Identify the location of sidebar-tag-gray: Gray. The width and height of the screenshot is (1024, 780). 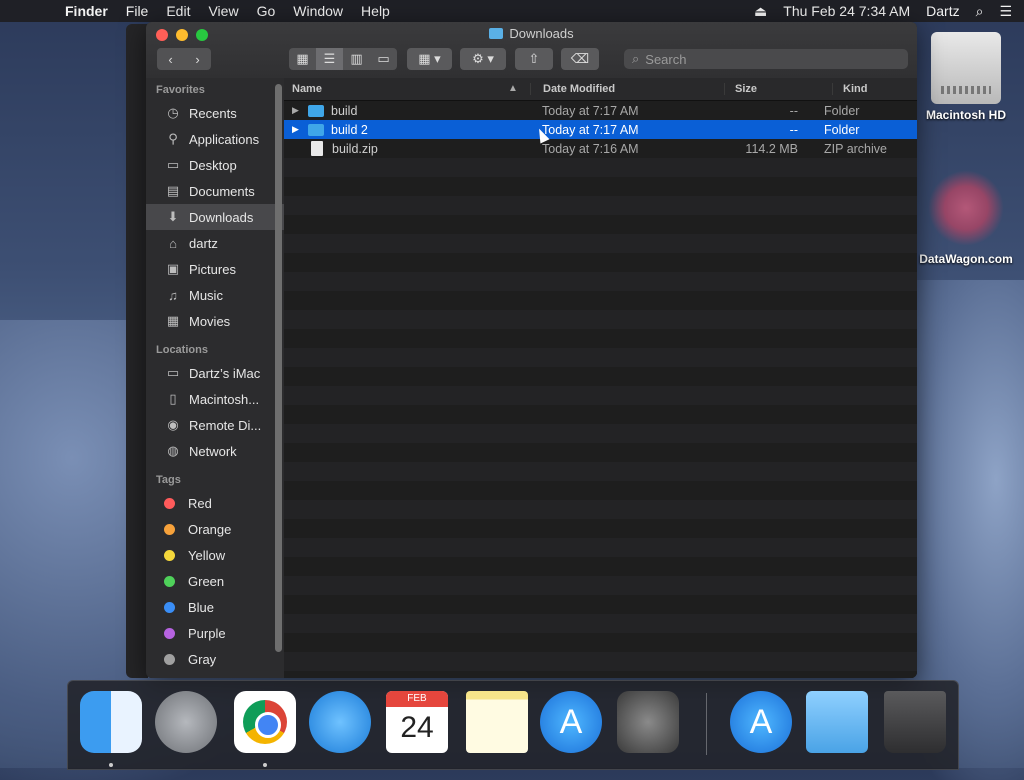
(215, 659).